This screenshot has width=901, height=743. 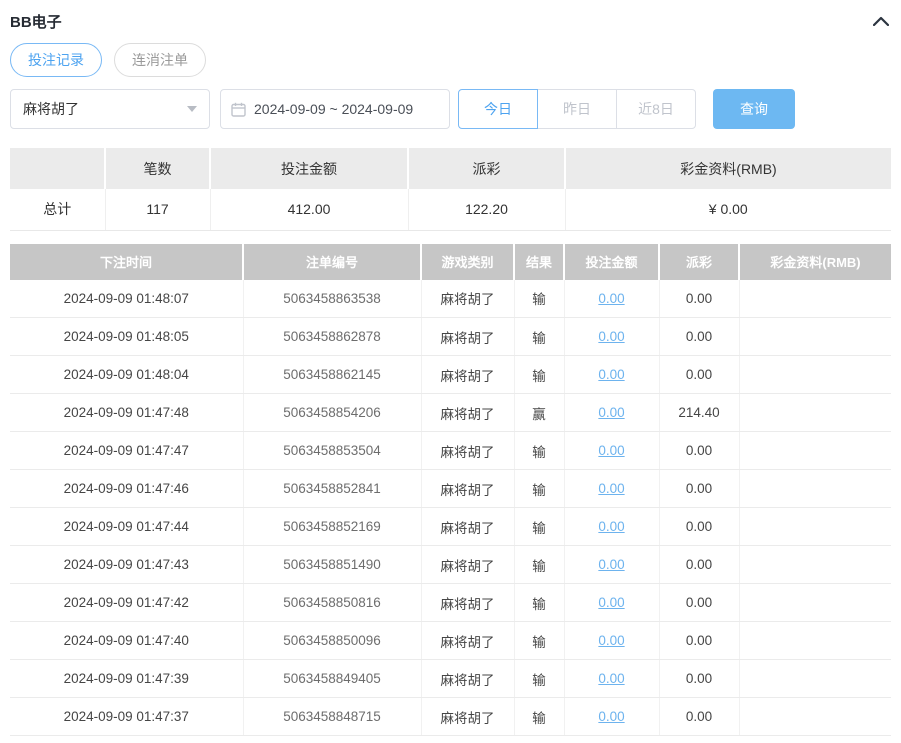 I want to click on cell-bet-time: 2024-09-09 01:48:04, so click(x=126, y=374).